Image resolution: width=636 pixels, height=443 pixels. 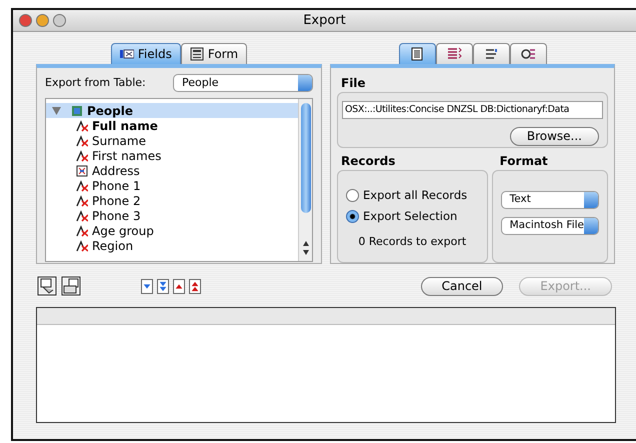 I want to click on move-up-button, so click(x=179, y=286).